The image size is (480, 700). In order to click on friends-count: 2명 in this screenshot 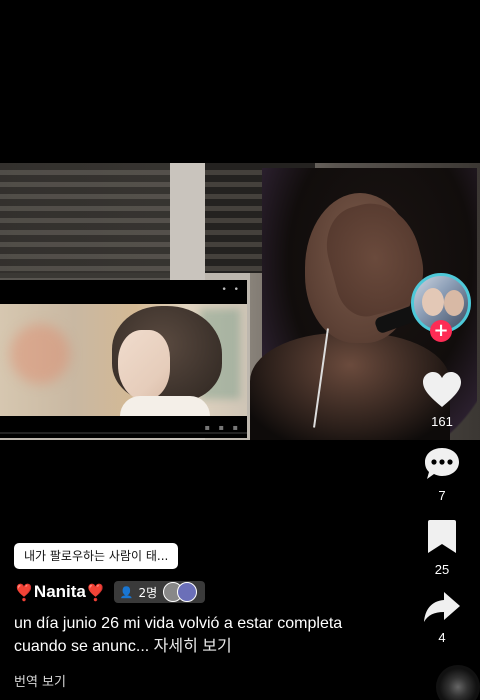, I will do `click(148, 592)`.